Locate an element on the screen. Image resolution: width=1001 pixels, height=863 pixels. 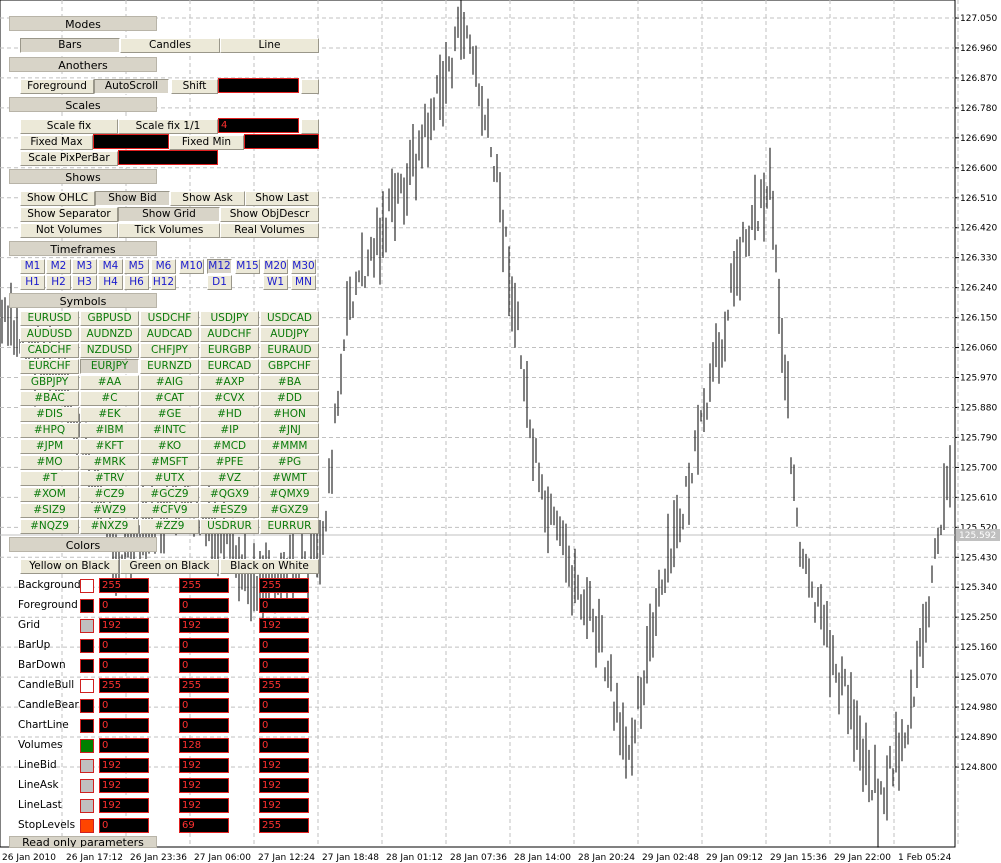
show-show-ohlc-button: Show OHLC is located at coordinates (57, 198).